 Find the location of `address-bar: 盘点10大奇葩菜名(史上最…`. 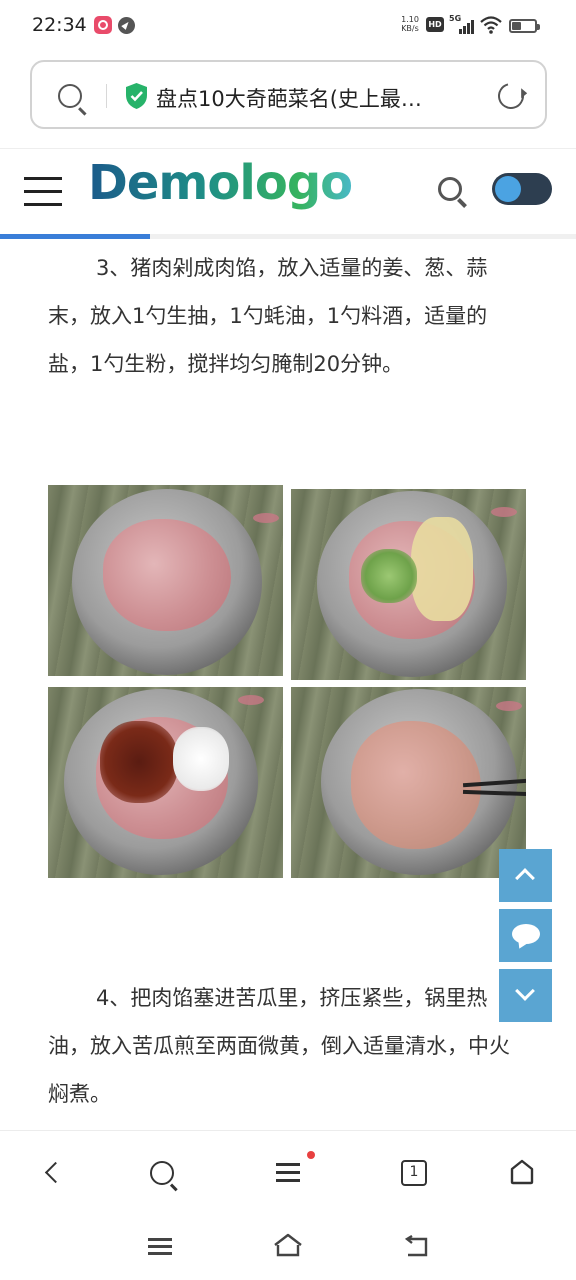

address-bar: 盘点10大奇葩菜名(史上最… is located at coordinates (288, 94).